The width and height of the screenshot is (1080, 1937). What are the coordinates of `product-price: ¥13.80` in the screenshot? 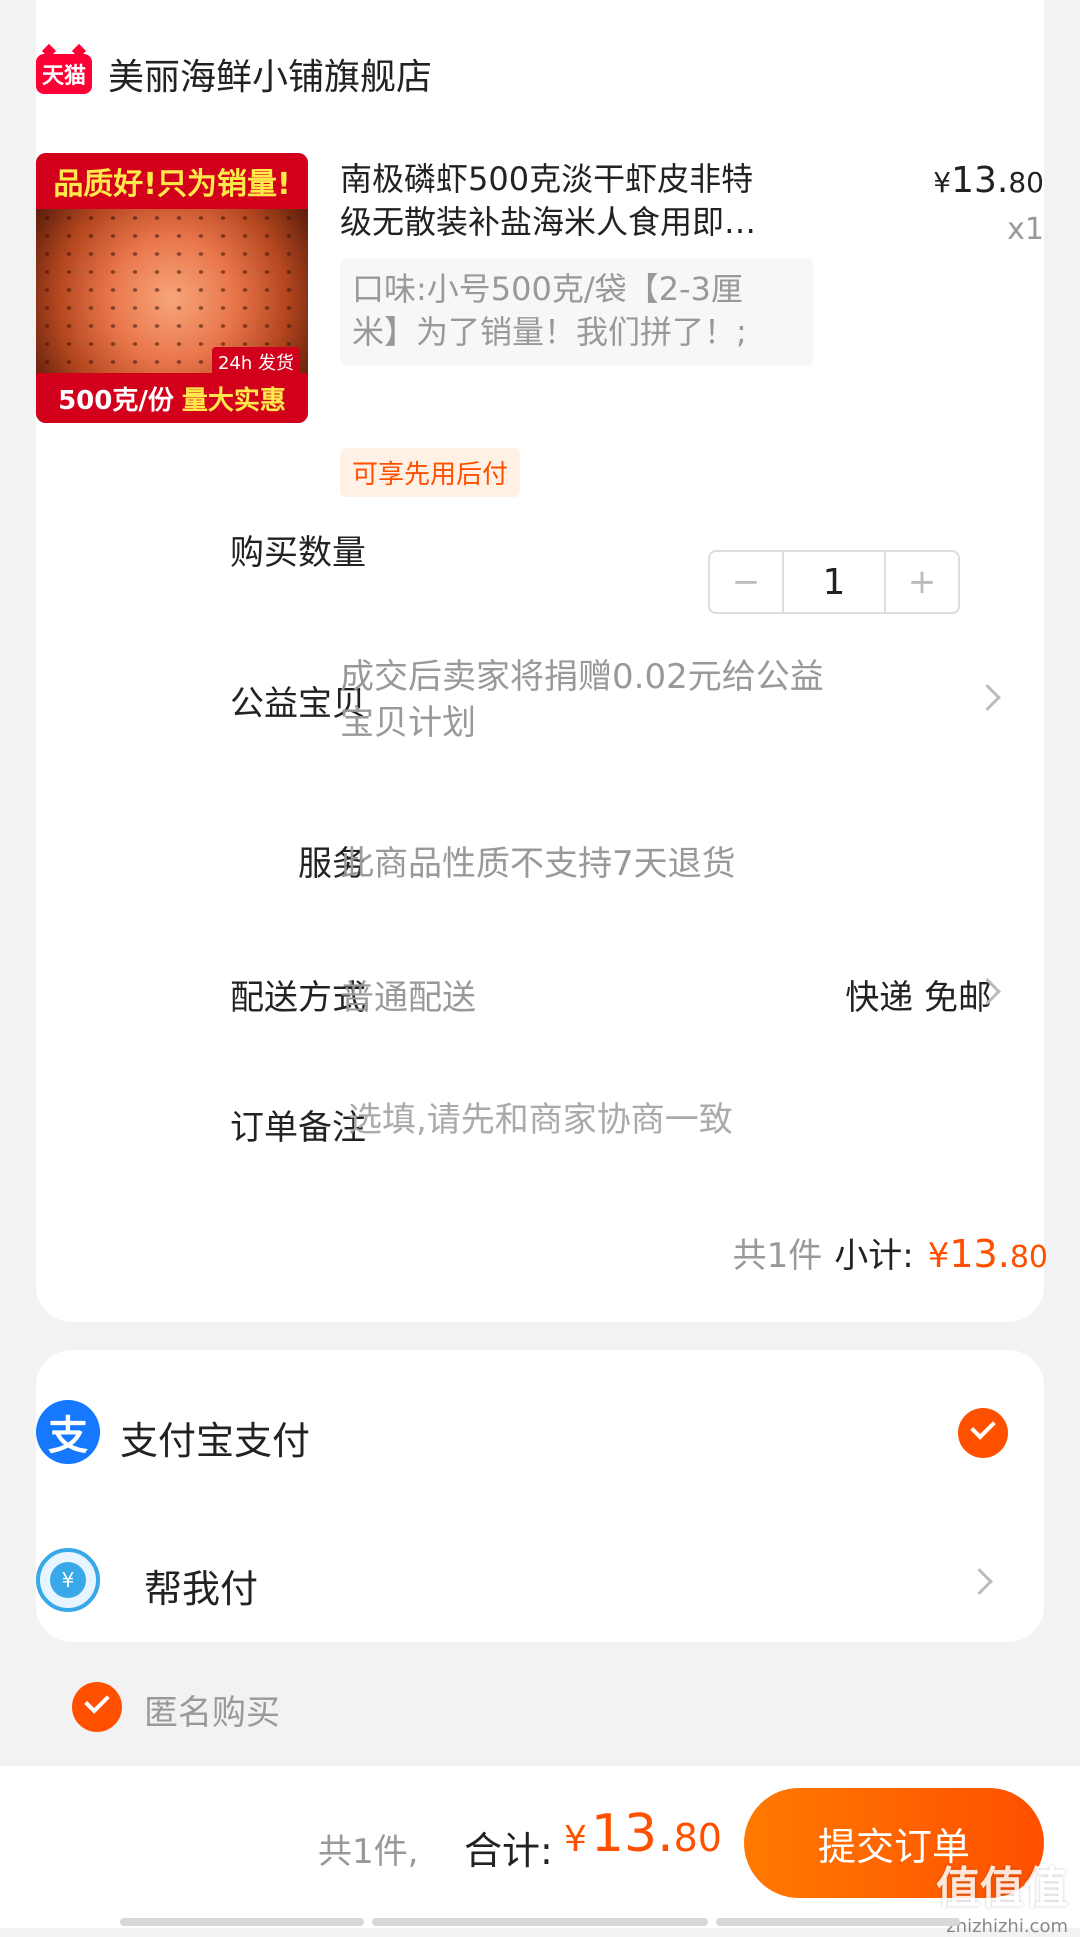 It's located at (988, 180).